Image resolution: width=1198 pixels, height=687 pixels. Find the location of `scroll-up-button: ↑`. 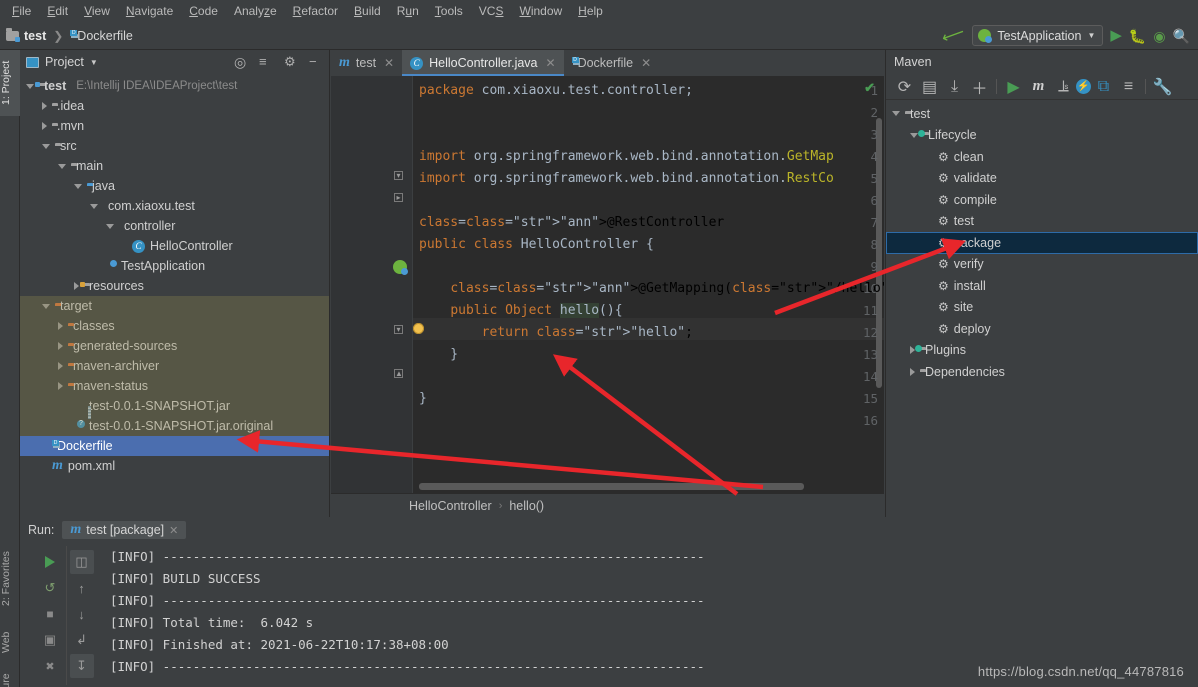

scroll-up-button: ↑ is located at coordinates (82, 588).